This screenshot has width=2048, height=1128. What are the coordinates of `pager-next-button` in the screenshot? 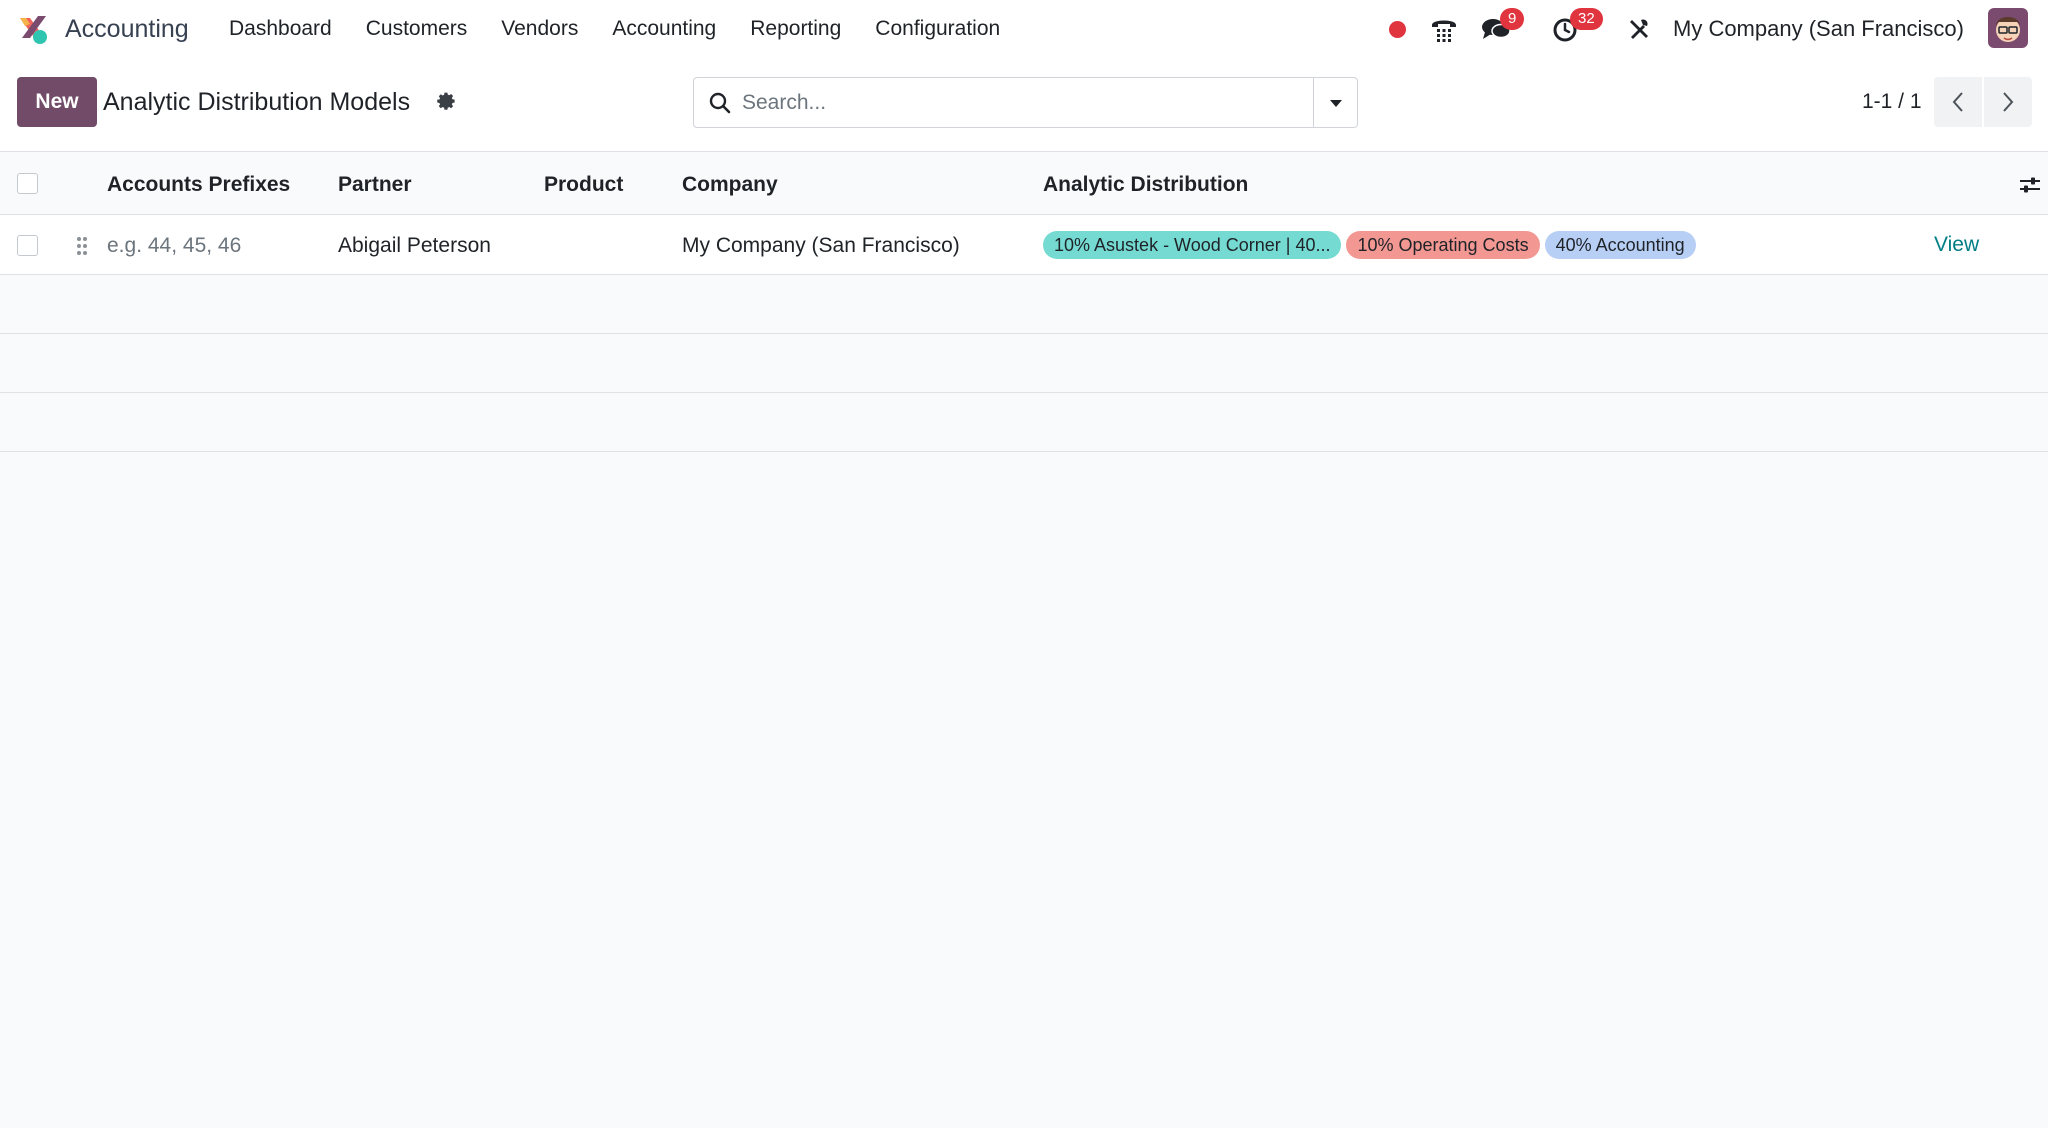 It's located at (2008, 102).